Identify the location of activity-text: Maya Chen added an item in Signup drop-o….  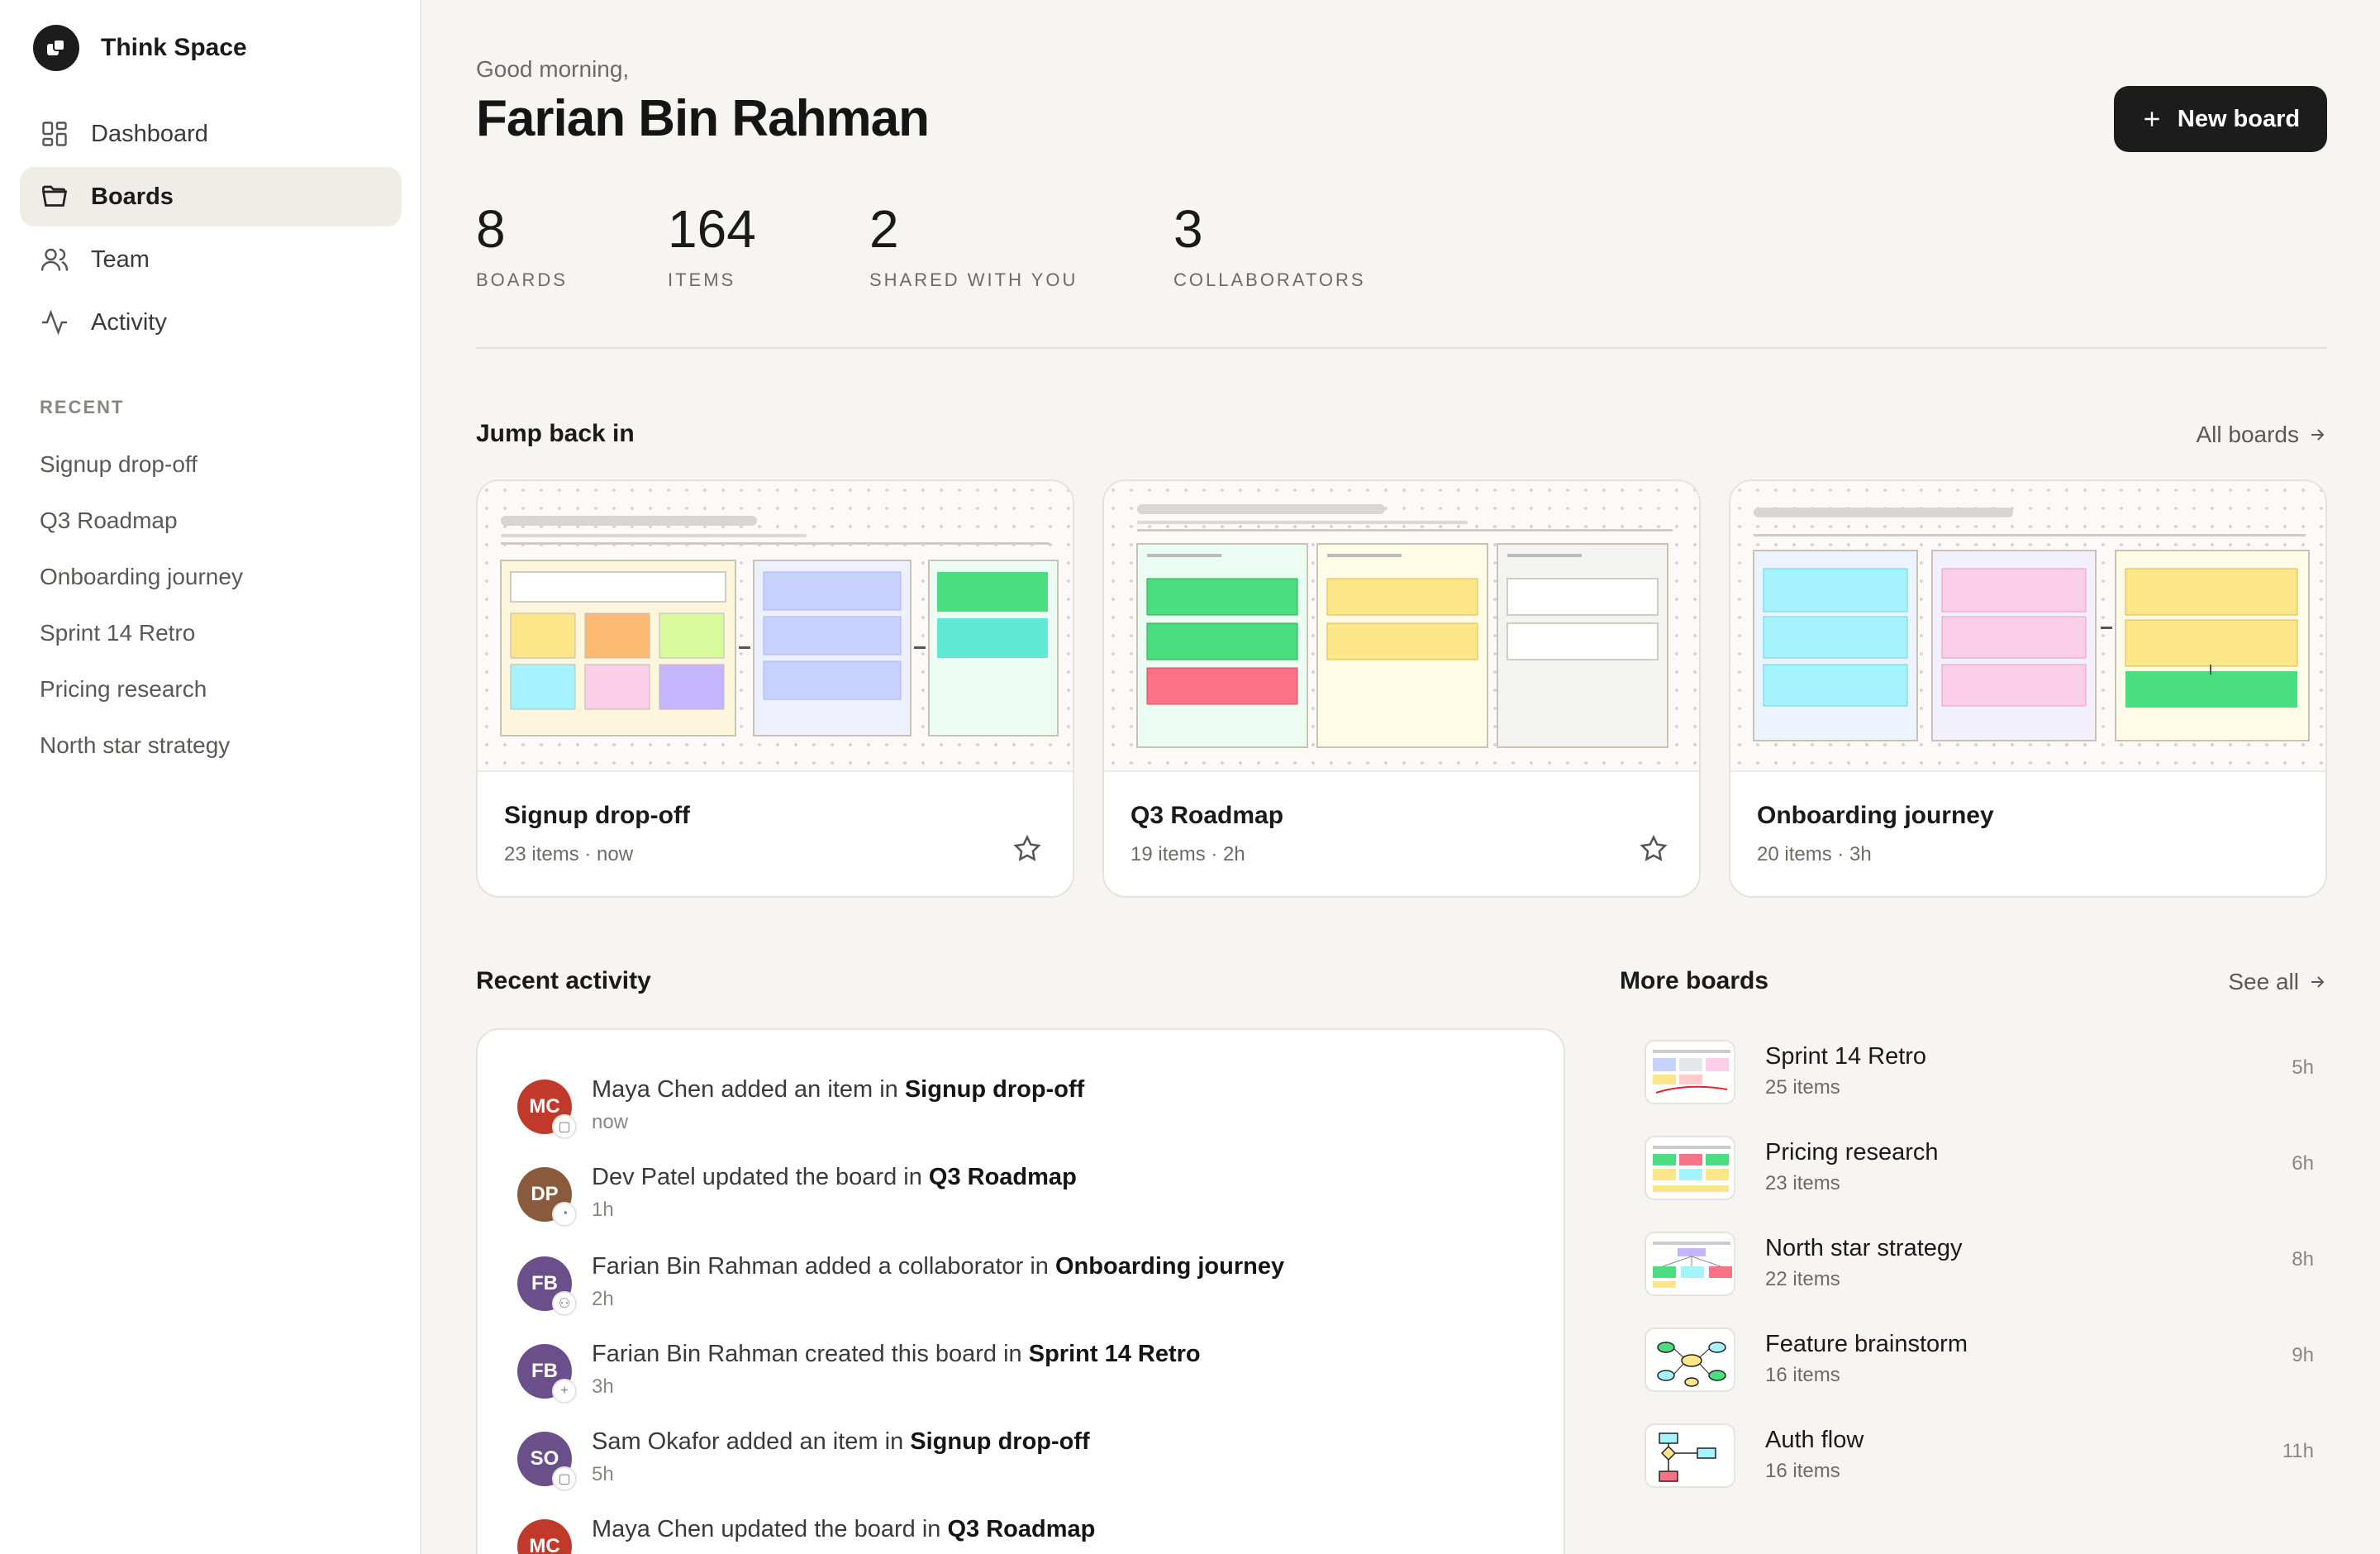
(838, 1090).